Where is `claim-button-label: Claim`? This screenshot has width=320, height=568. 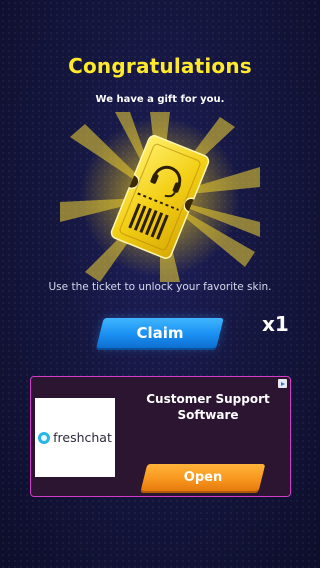 claim-button-label: Claim is located at coordinates (160, 333).